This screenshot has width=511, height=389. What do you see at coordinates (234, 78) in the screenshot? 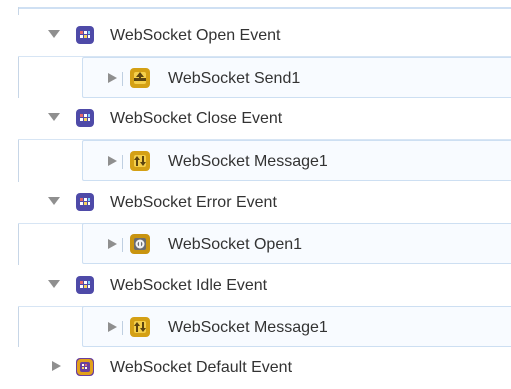
I see `tree-row-label: WebSocket Send1` at bounding box center [234, 78].